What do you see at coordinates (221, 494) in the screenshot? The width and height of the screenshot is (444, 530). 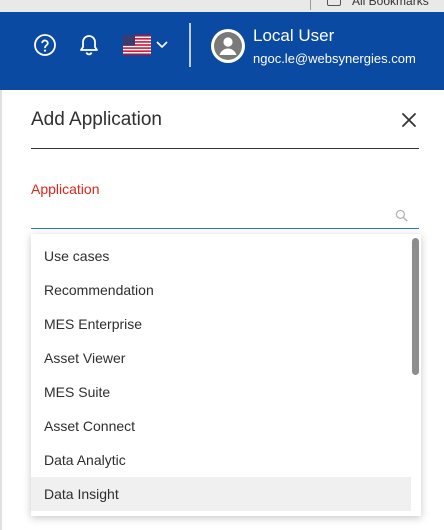 I see `option-data-insight: Data Insight` at bounding box center [221, 494].